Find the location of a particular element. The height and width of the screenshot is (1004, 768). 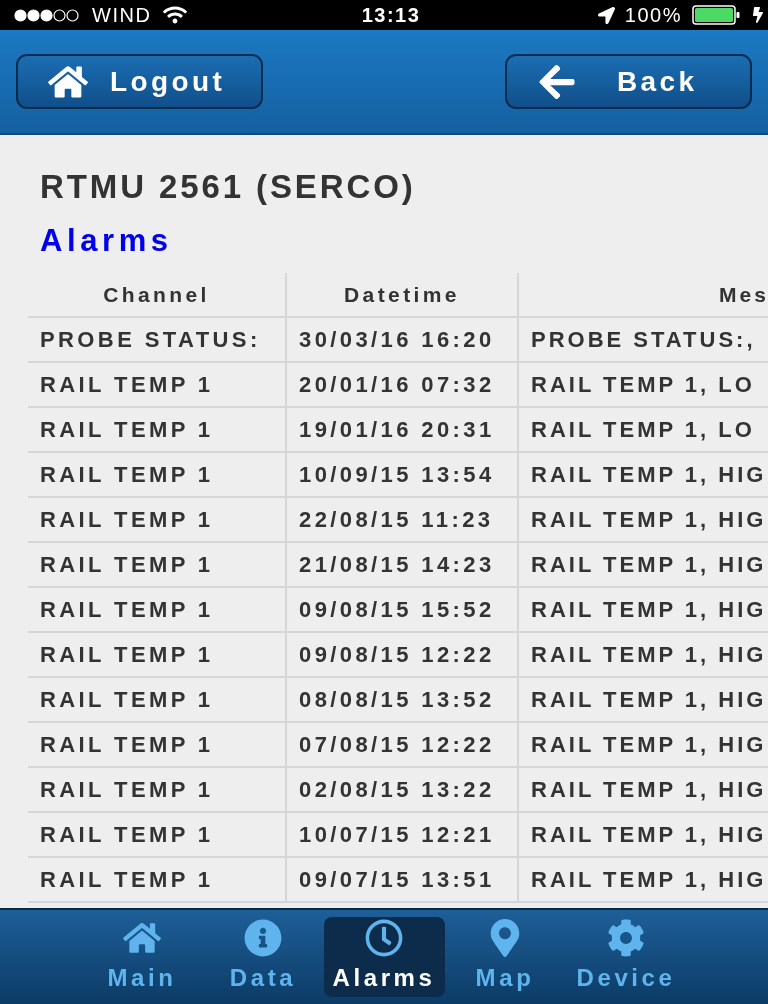

table-cell: 22/08/15 11:23 is located at coordinates (403, 519).